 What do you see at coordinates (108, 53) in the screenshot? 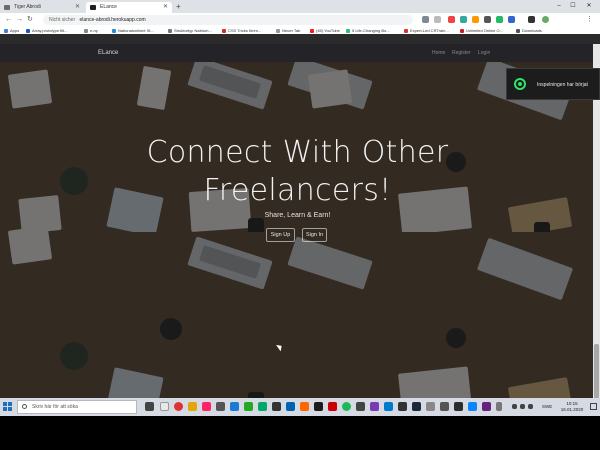
I see `site-brand: ELance` at bounding box center [108, 53].